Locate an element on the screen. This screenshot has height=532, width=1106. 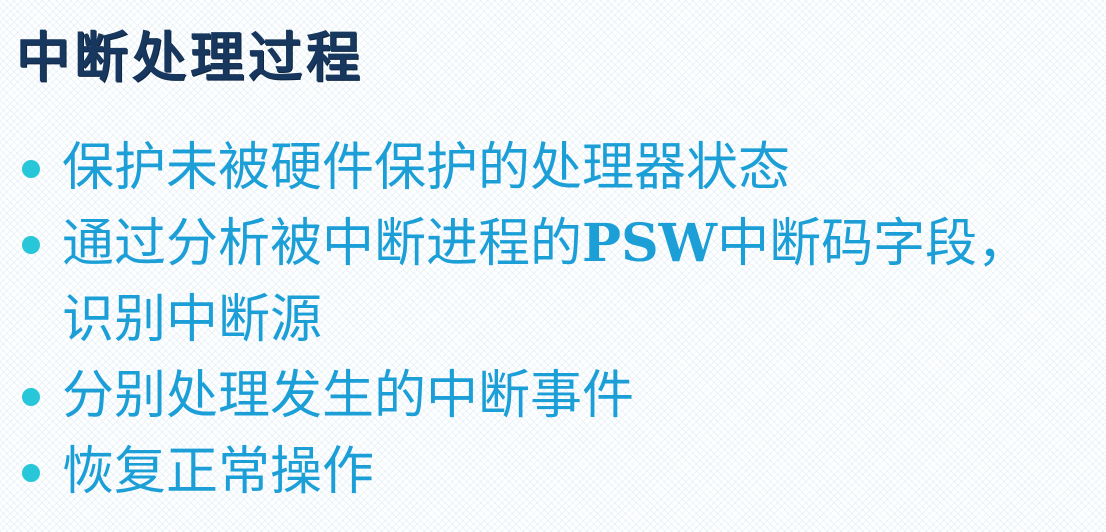
bullet-item-3: 分别处理发生的中断事件 is located at coordinates (557, 396).